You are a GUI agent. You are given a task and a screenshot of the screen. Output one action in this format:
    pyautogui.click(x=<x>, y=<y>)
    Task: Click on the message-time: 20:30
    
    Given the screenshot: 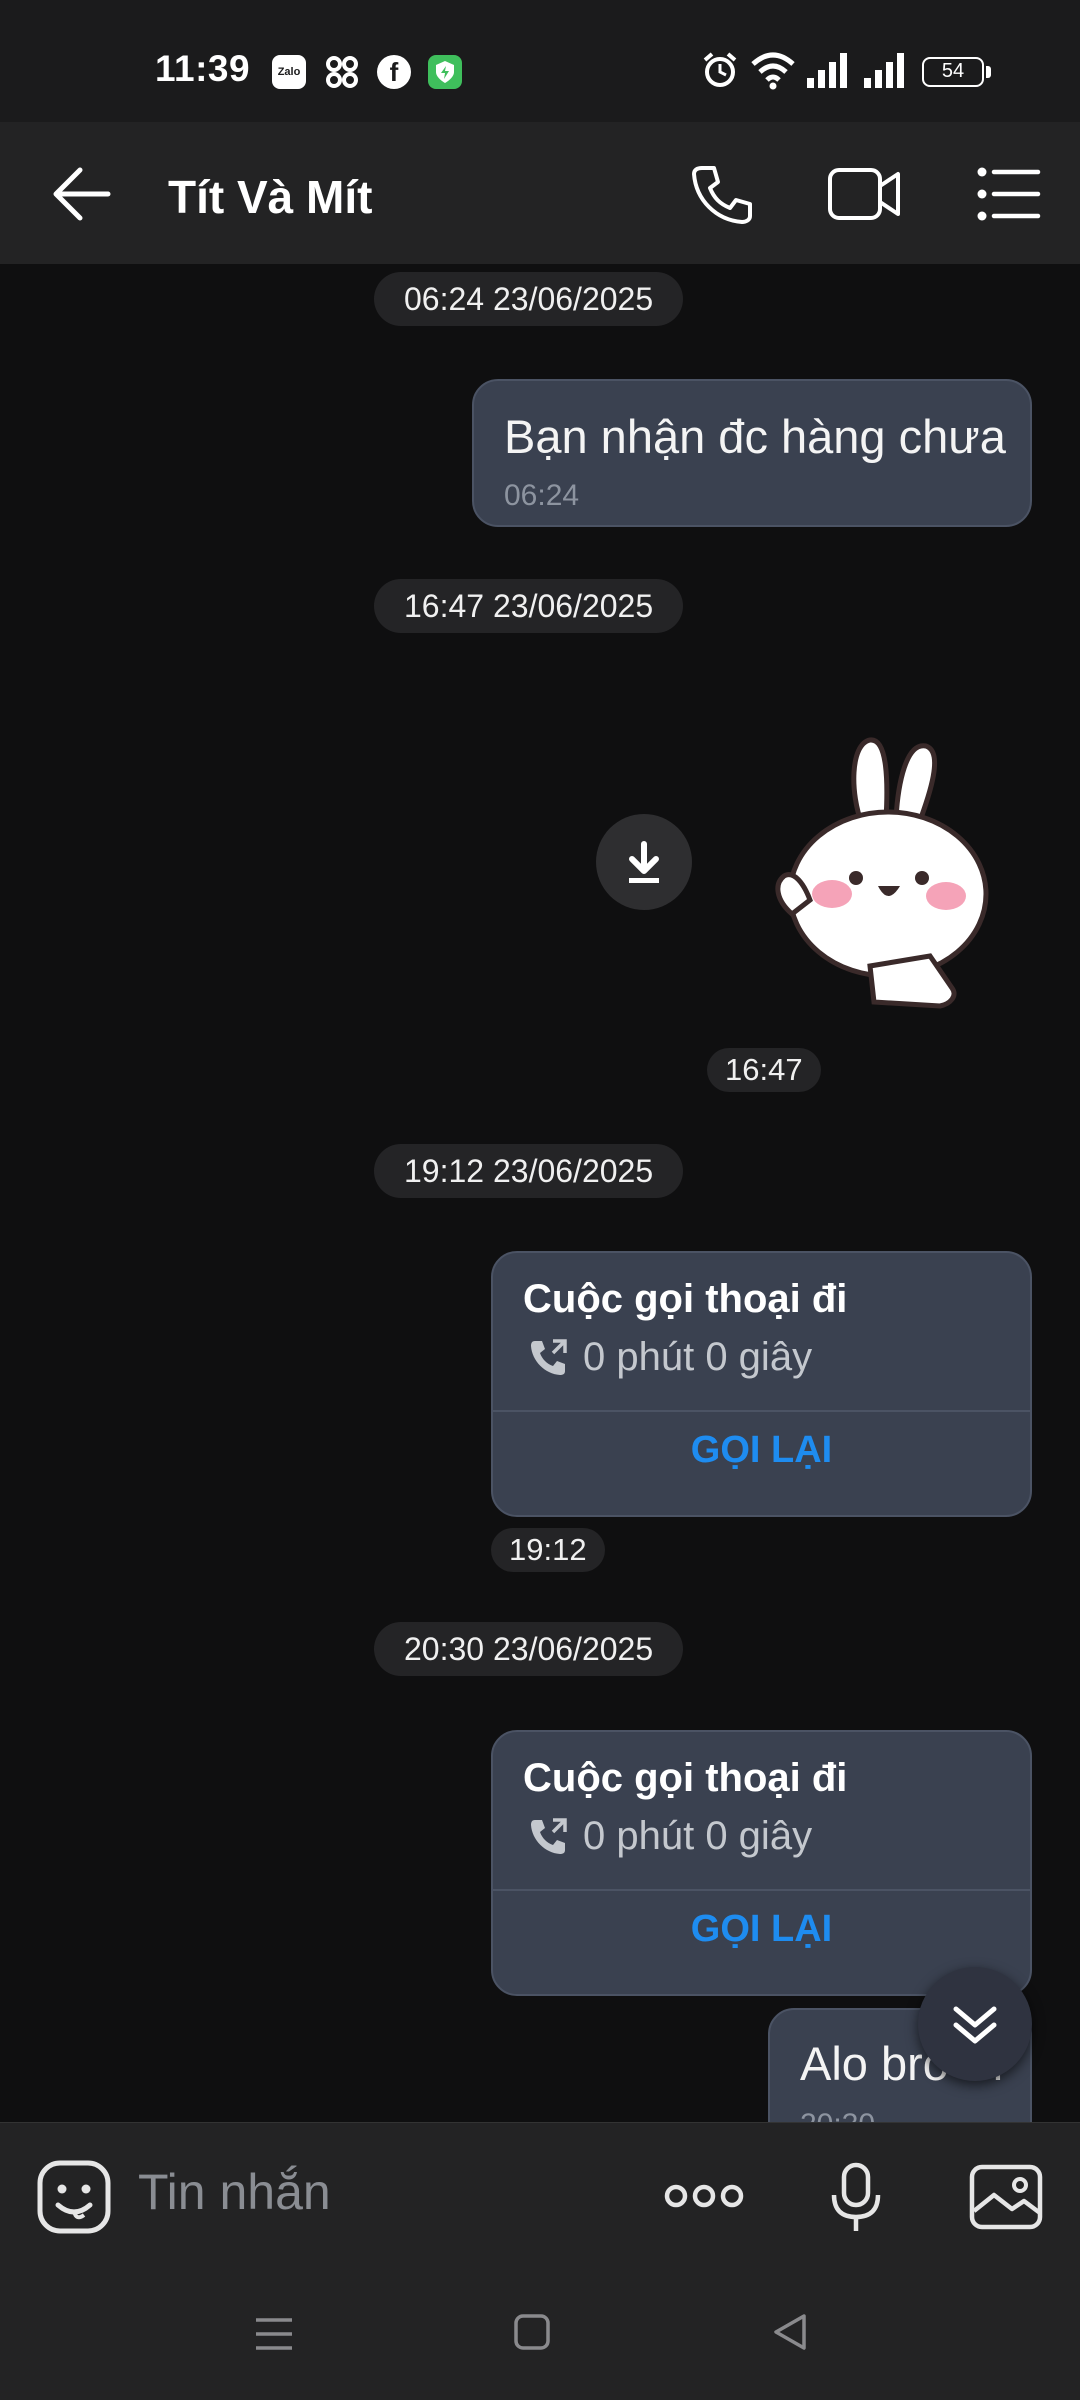 What is the action you would take?
    pyautogui.click(x=837, y=2115)
    